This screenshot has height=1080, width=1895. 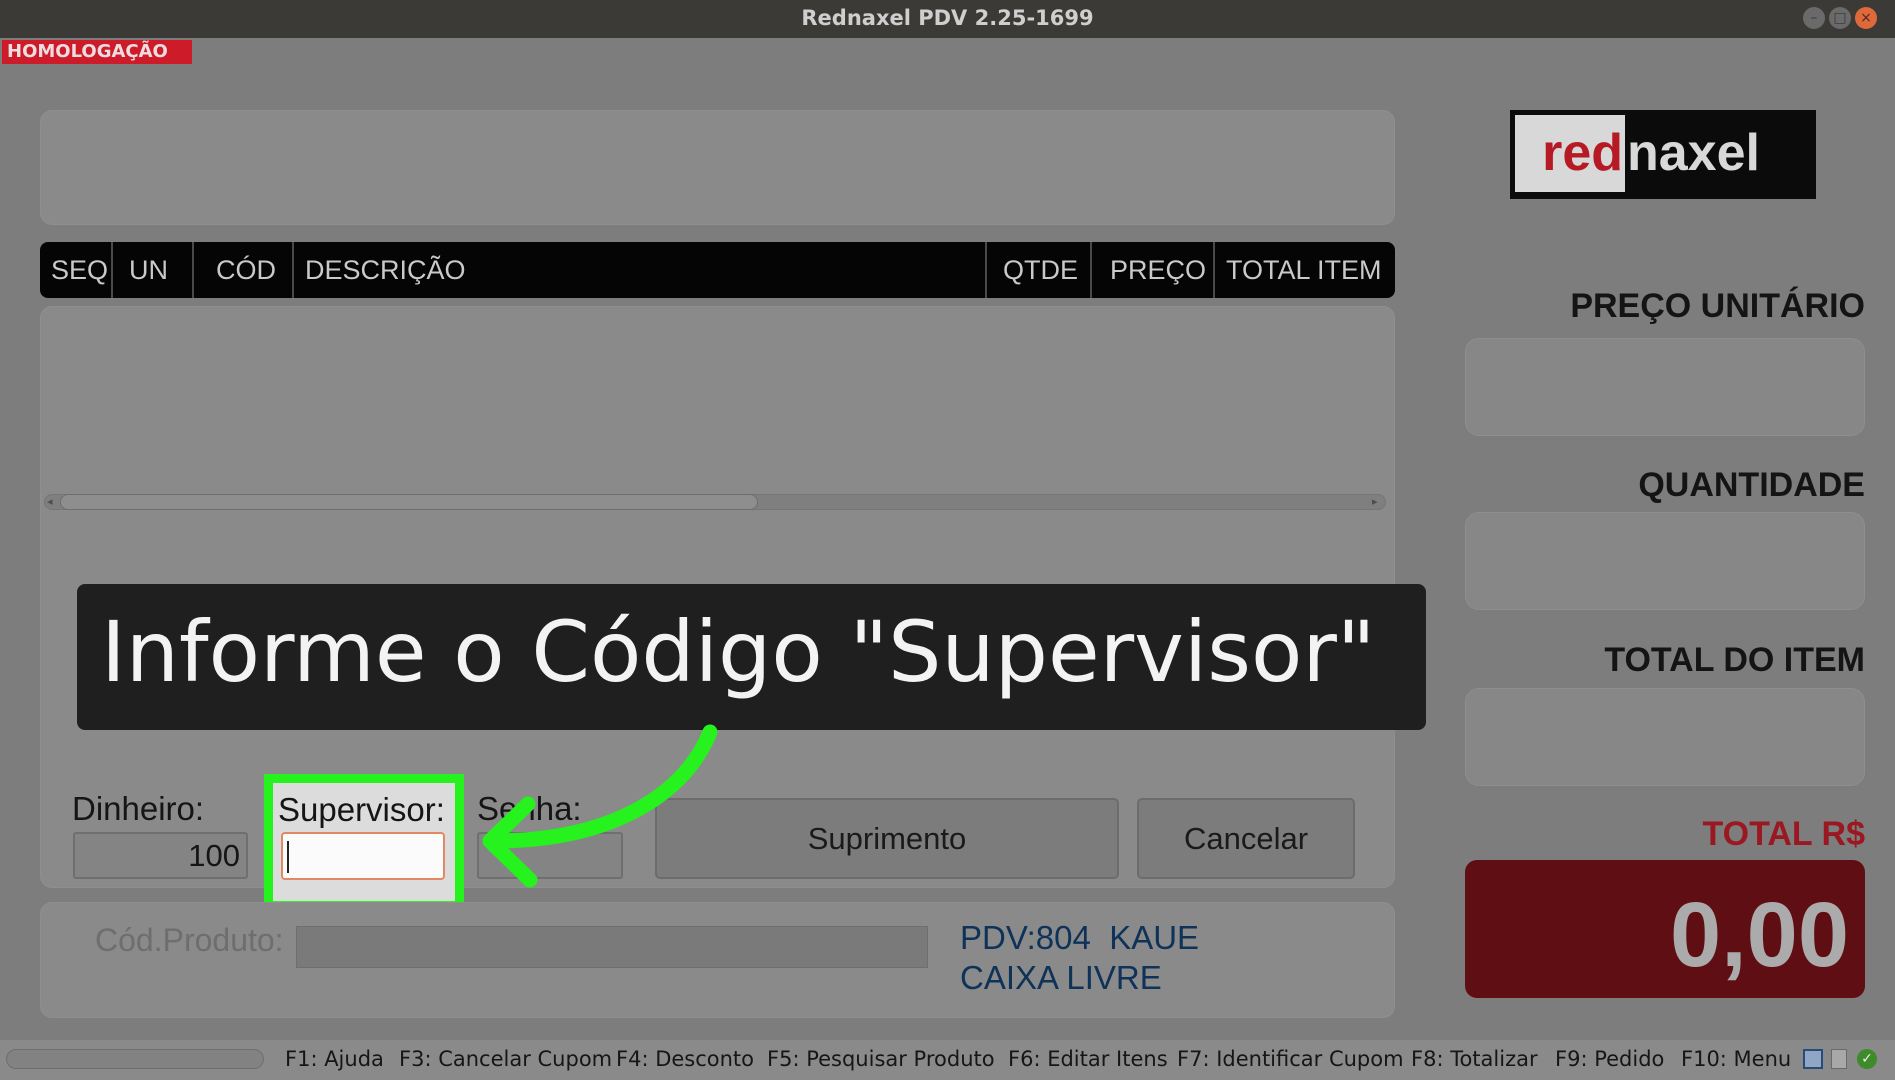 What do you see at coordinates (685, 1059) in the screenshot?
I see `fkey-f4-desconto: F4: Desconto` at bounding box center [685, 1059].